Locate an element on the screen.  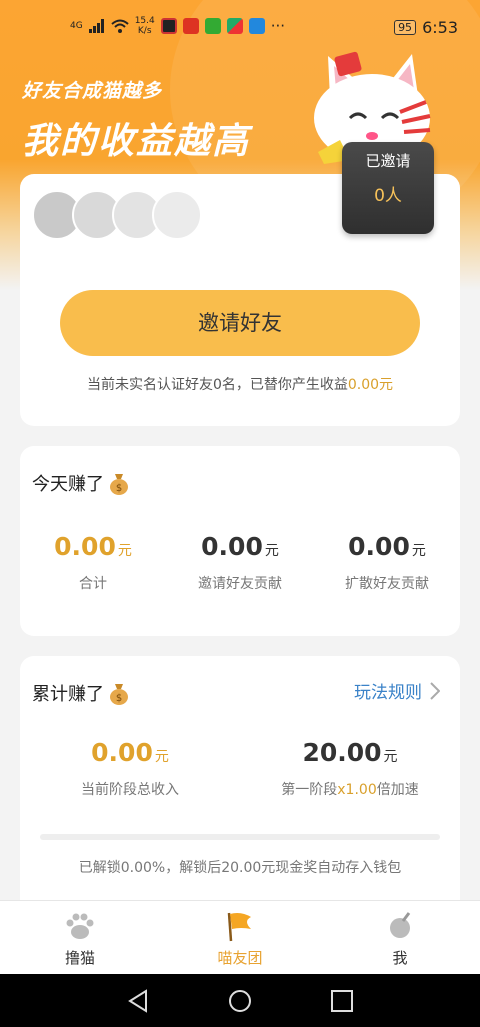
recents-icon is located at coordinates (342, 1001).